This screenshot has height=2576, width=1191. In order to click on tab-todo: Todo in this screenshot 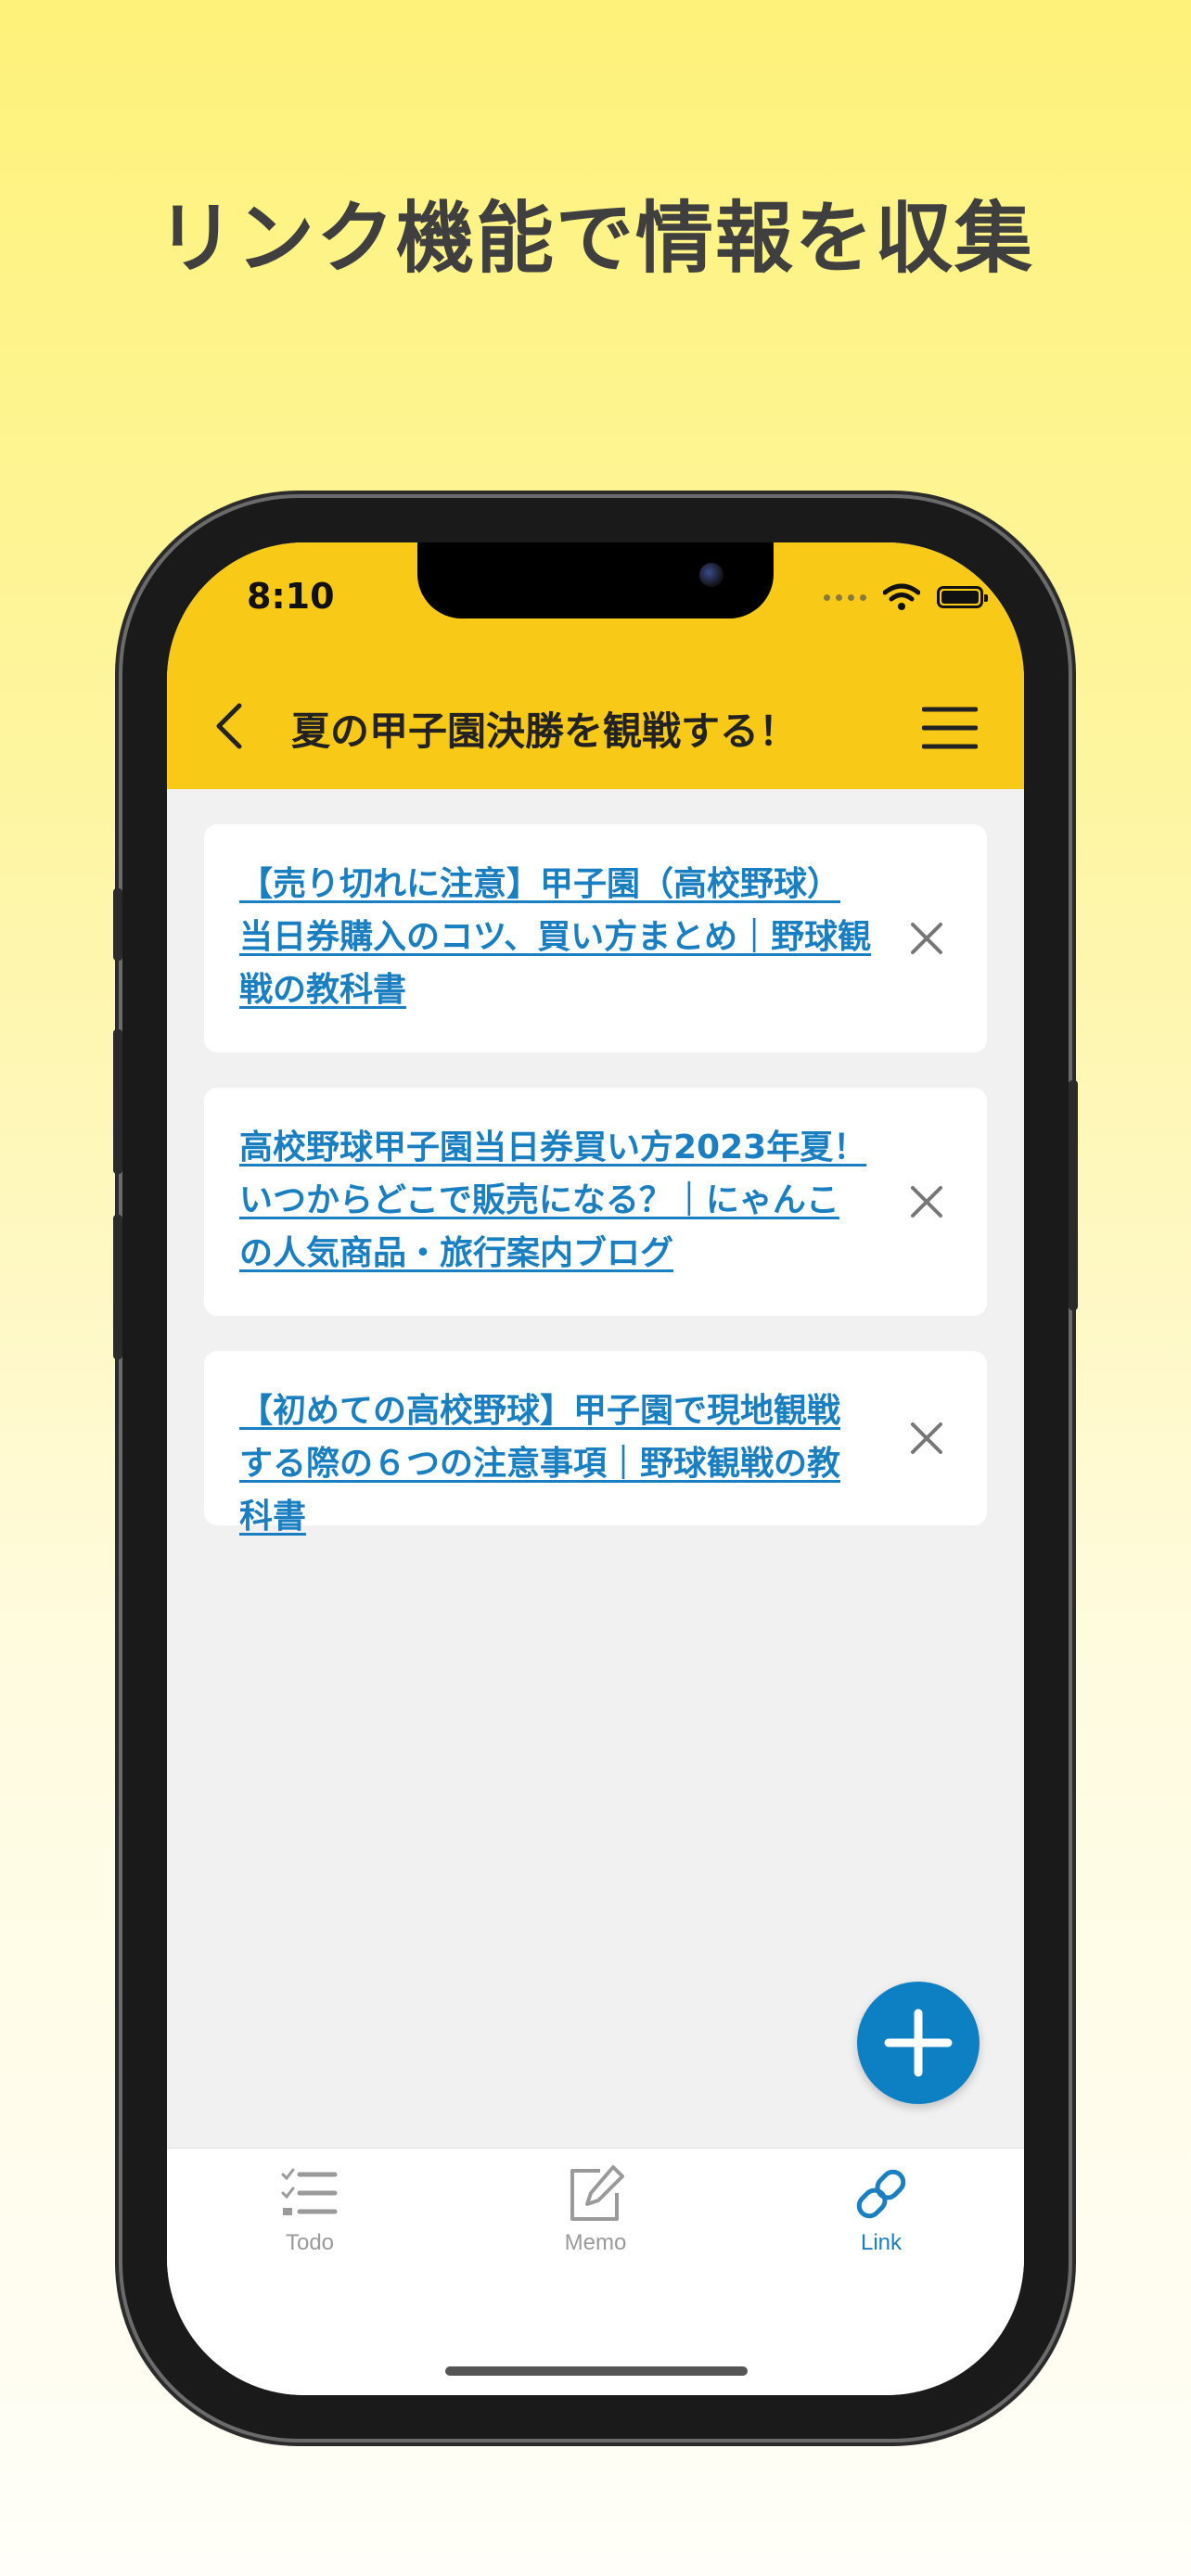, I will do `click(310, 2209)`.